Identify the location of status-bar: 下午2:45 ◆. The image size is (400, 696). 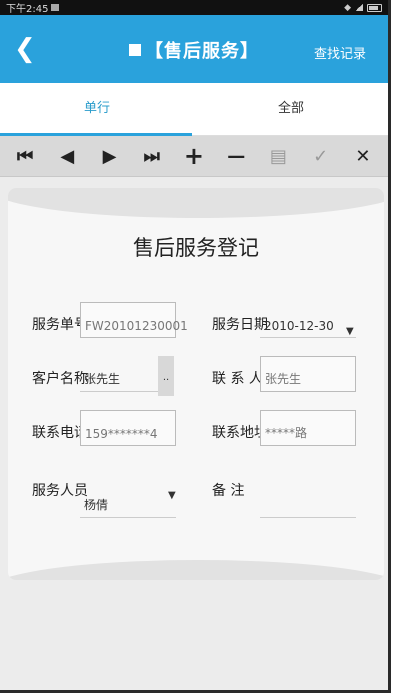
(194, 7).